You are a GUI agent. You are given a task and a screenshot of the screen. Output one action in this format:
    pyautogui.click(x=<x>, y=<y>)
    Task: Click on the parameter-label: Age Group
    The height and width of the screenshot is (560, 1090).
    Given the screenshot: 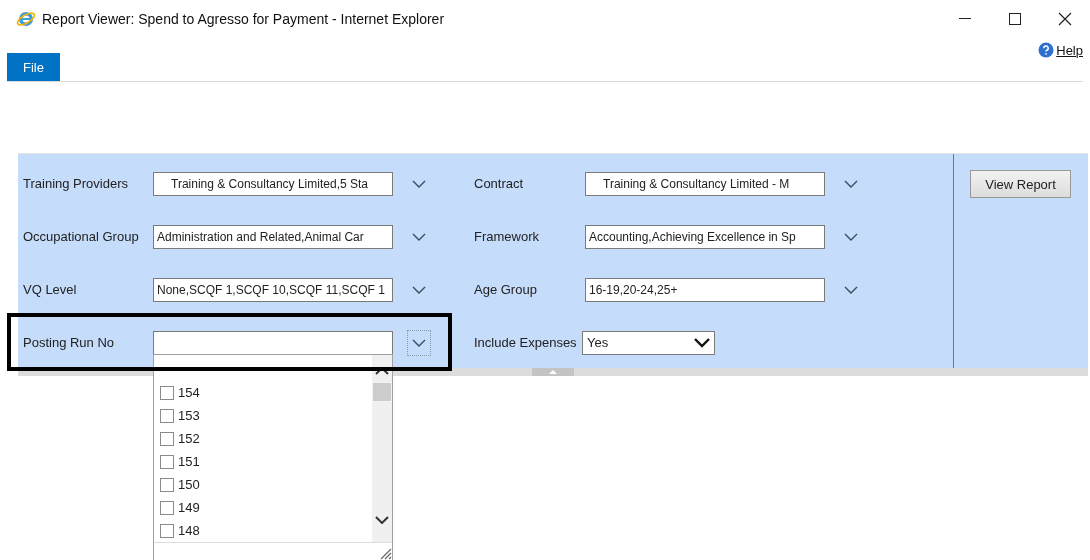 What is the action you would take?
    pyautogui.click(x=506, y=289)
    